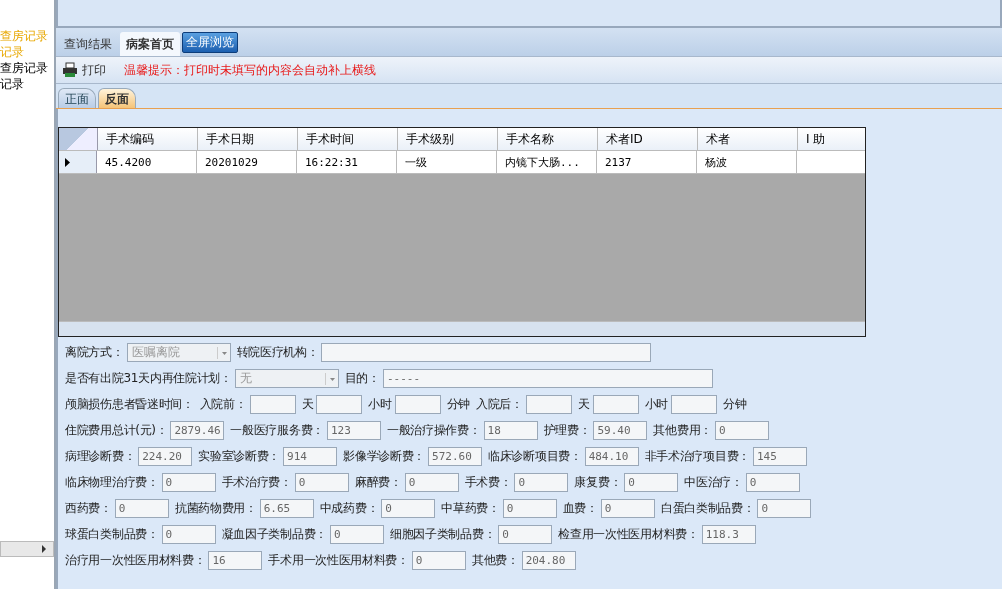 This screenshot has width=1002, height=589. Describe the element at coordinates (349, 508) in the screenshot. I see `field-label: 中成药费：` at that location.